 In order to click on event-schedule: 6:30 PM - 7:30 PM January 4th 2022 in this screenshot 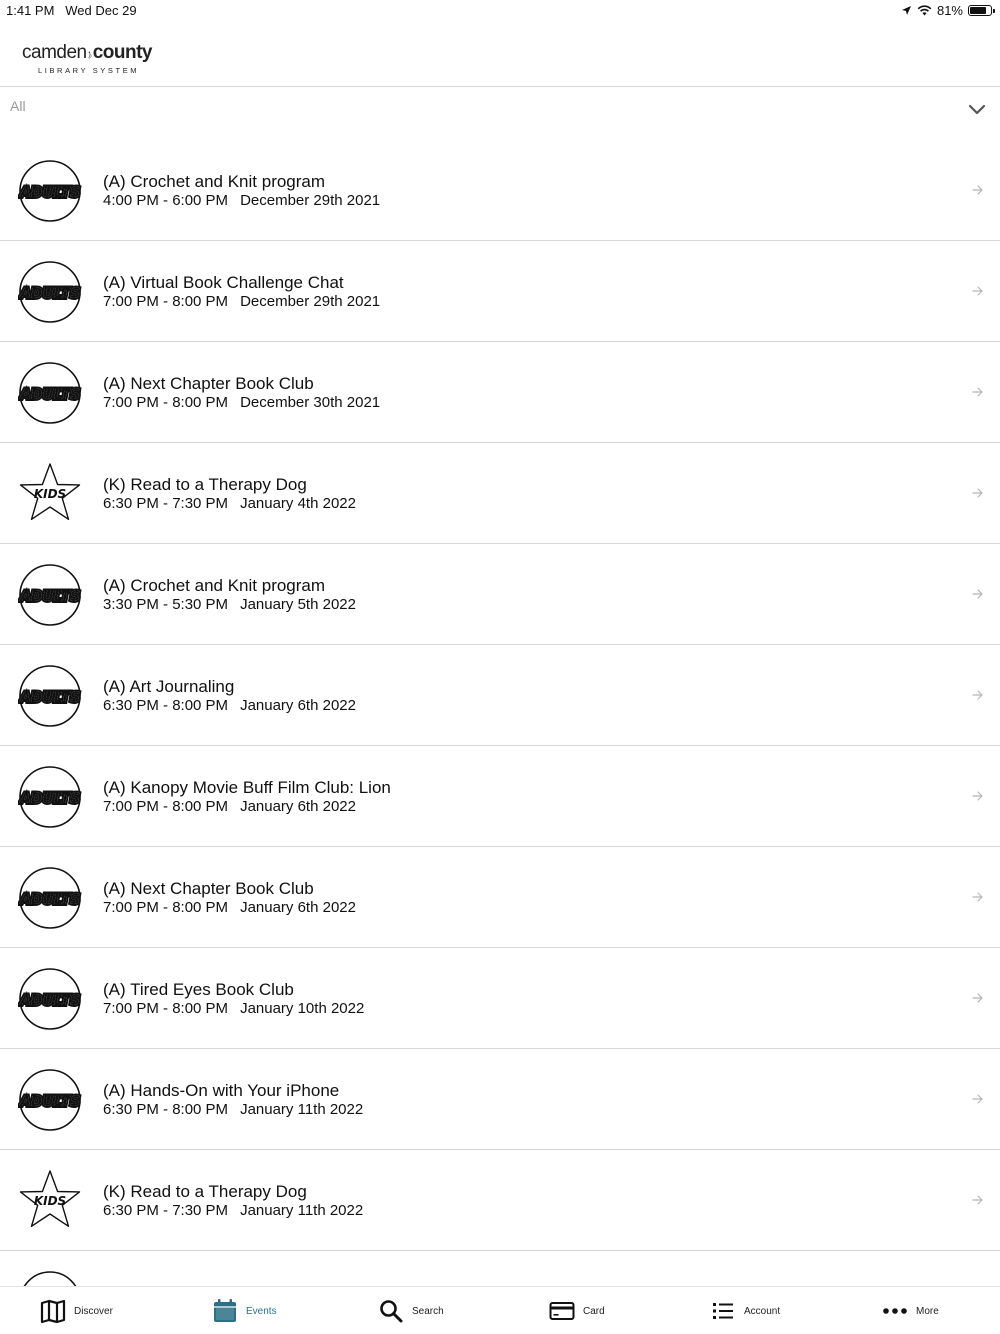, I will do `click(229, 504)`.